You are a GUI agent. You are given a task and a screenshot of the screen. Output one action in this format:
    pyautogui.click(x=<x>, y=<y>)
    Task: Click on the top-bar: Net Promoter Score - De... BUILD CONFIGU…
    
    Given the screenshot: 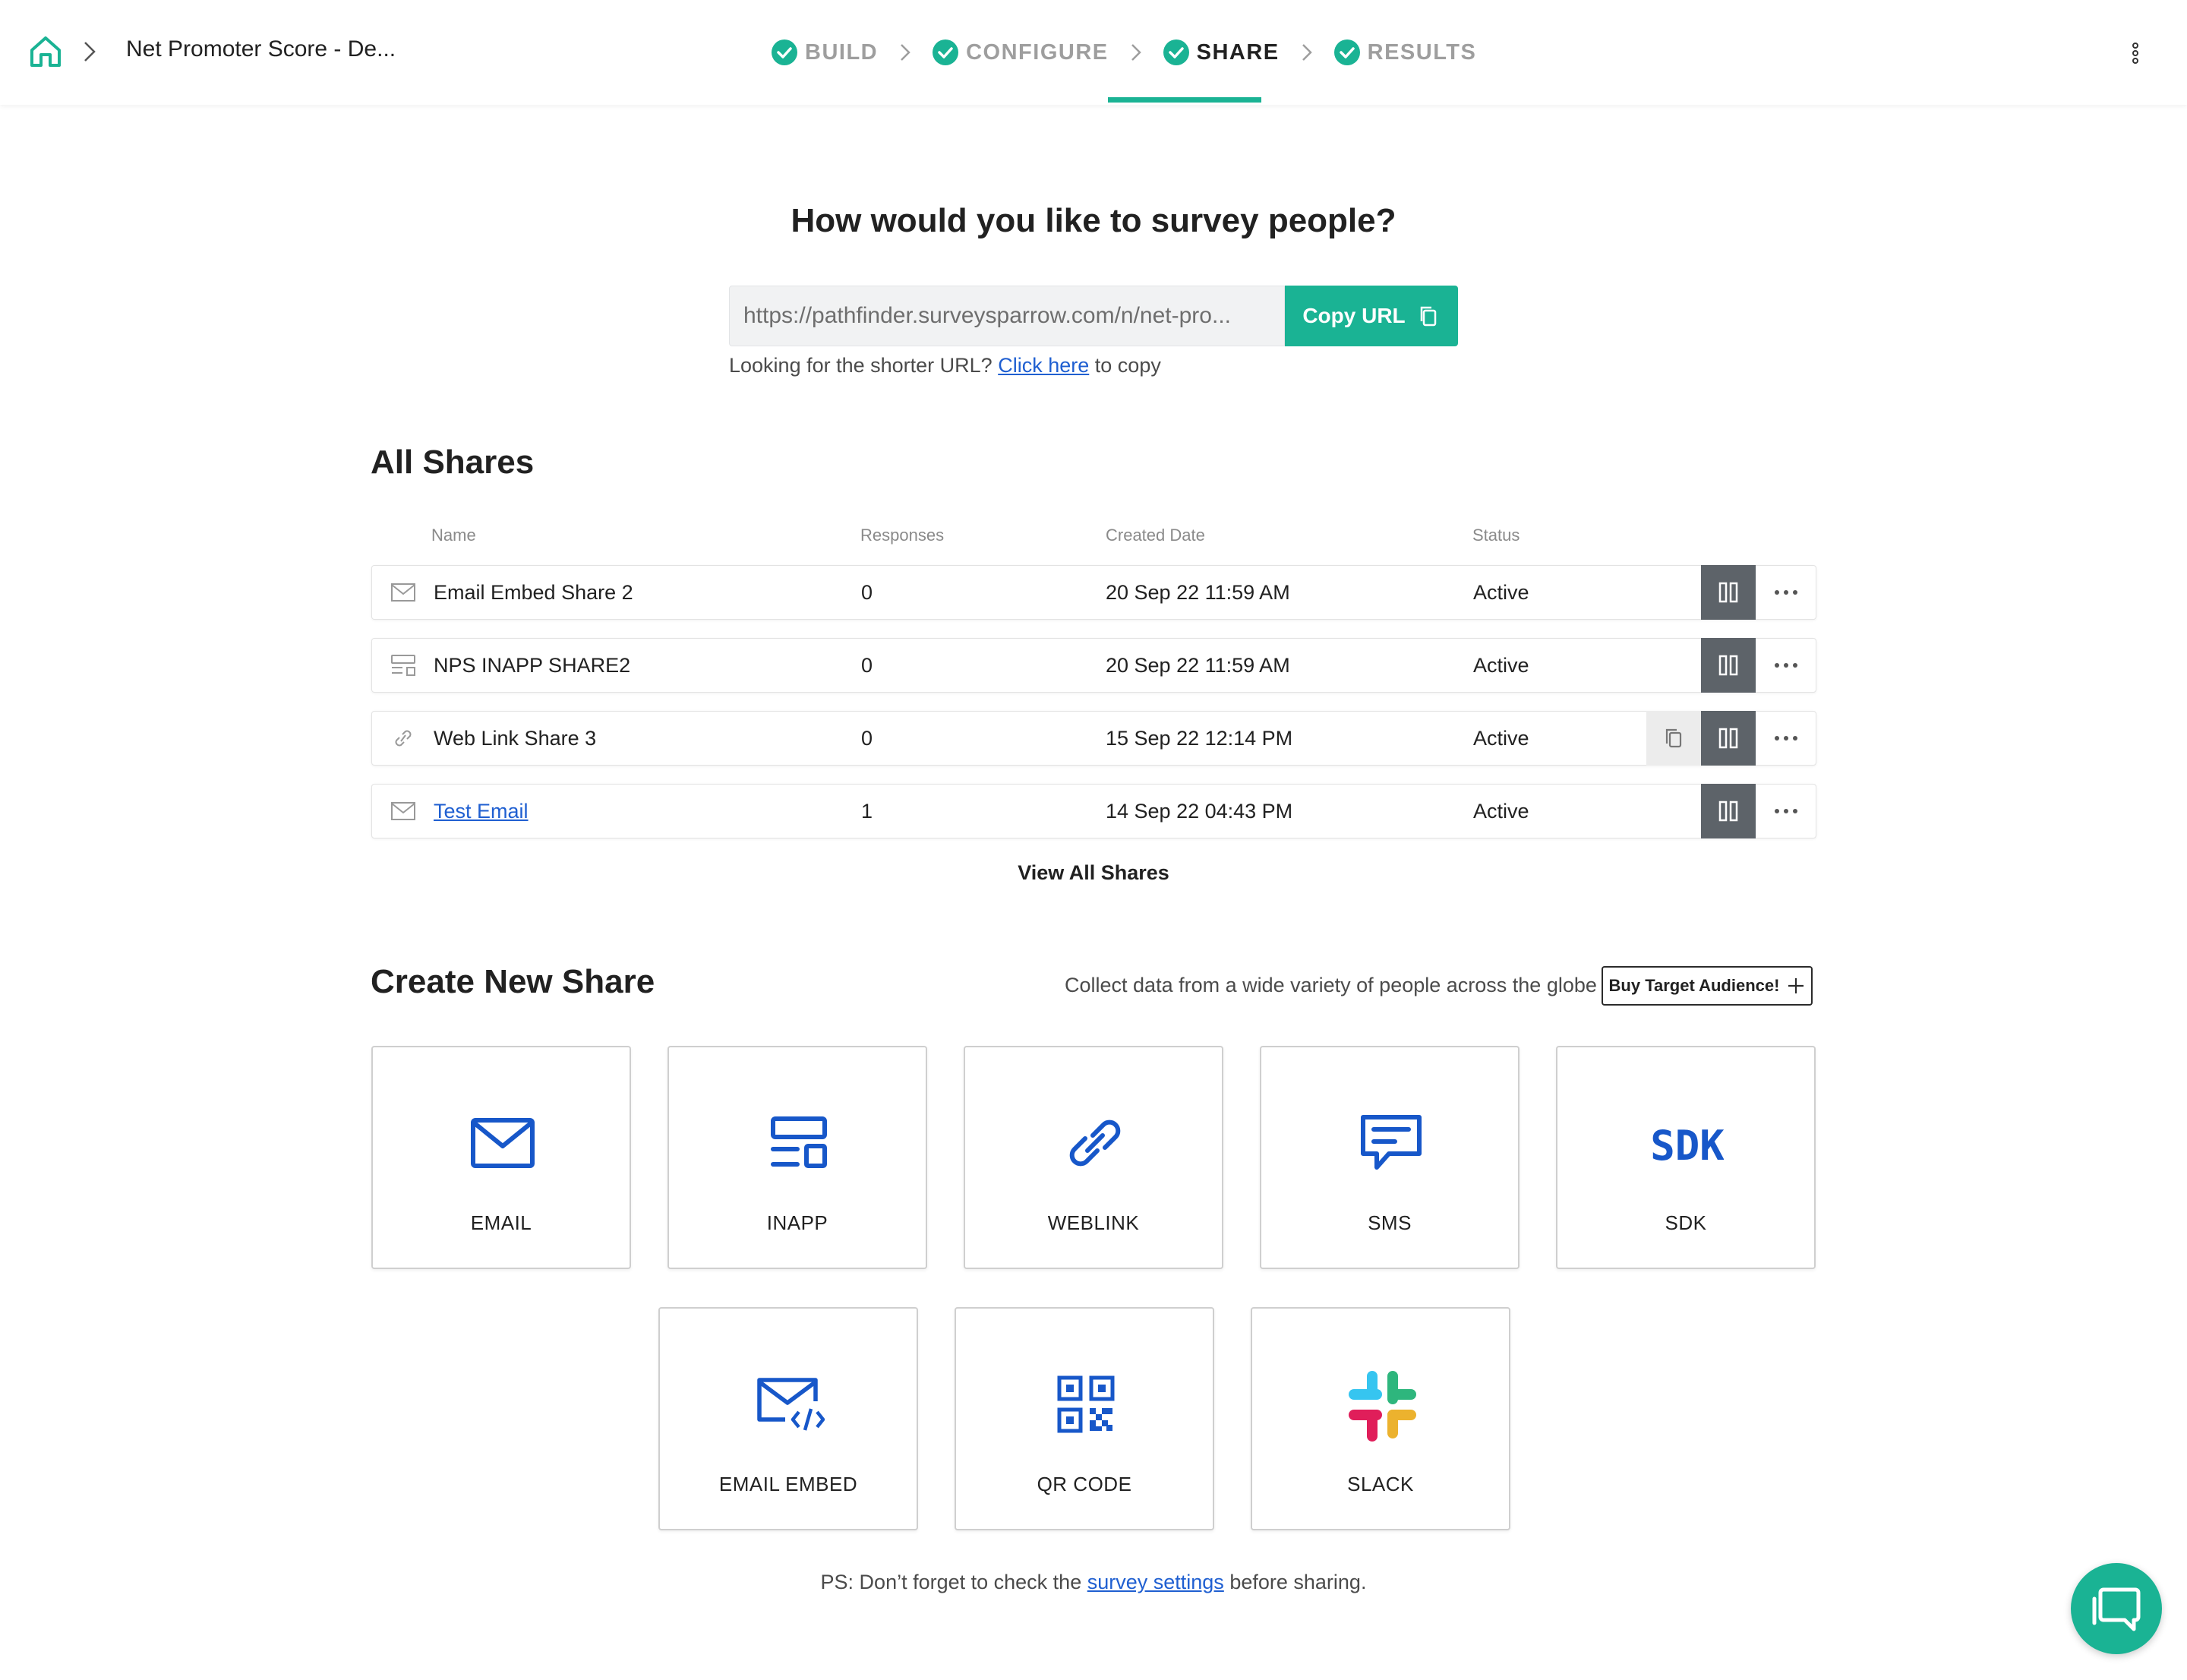 What is the action you would take?
    pyautogui.click(x=1093, y=52)
    